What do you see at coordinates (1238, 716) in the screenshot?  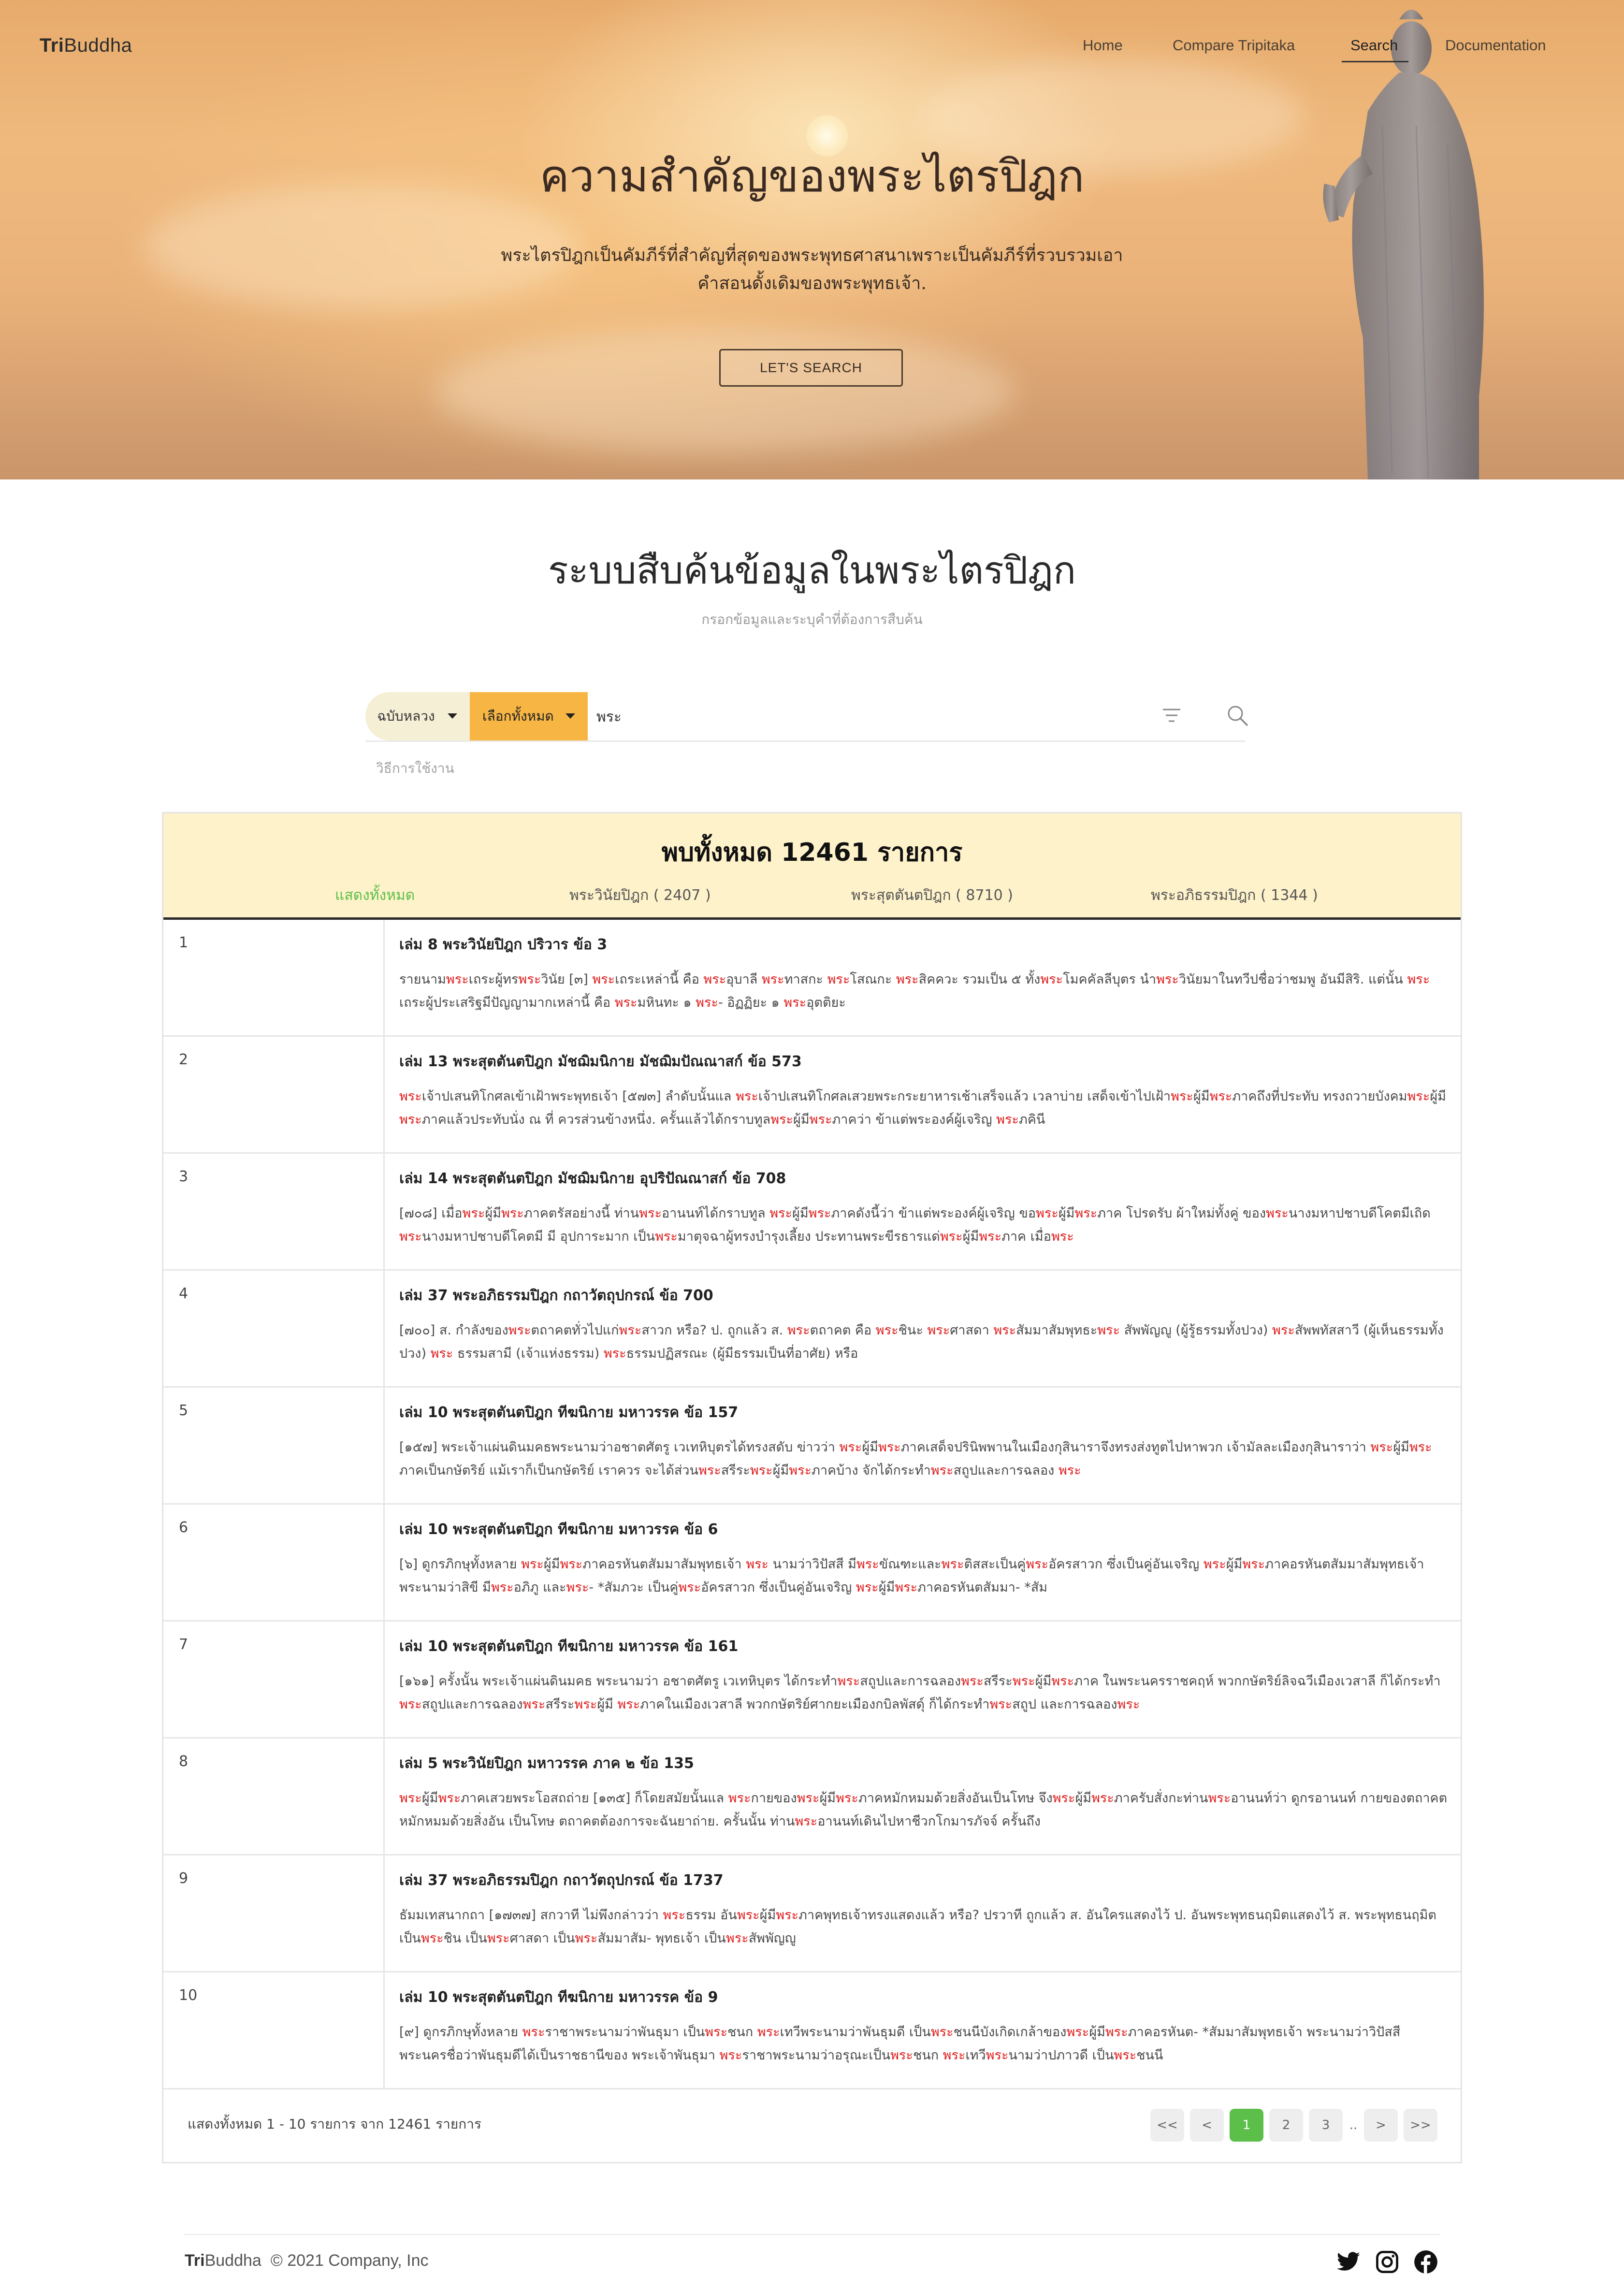 I see `search-icon` at bounding box center [1238, 716].